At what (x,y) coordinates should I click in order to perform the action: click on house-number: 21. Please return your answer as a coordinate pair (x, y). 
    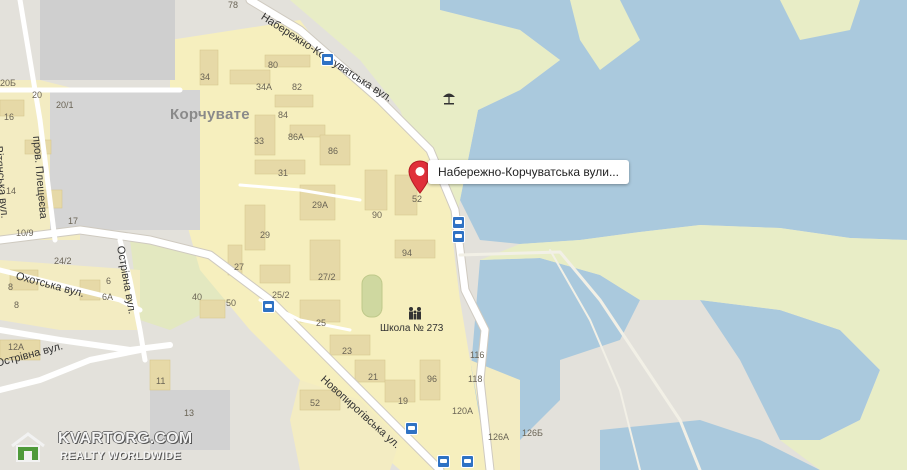
    Looking at the image, I should click on (373, 377).